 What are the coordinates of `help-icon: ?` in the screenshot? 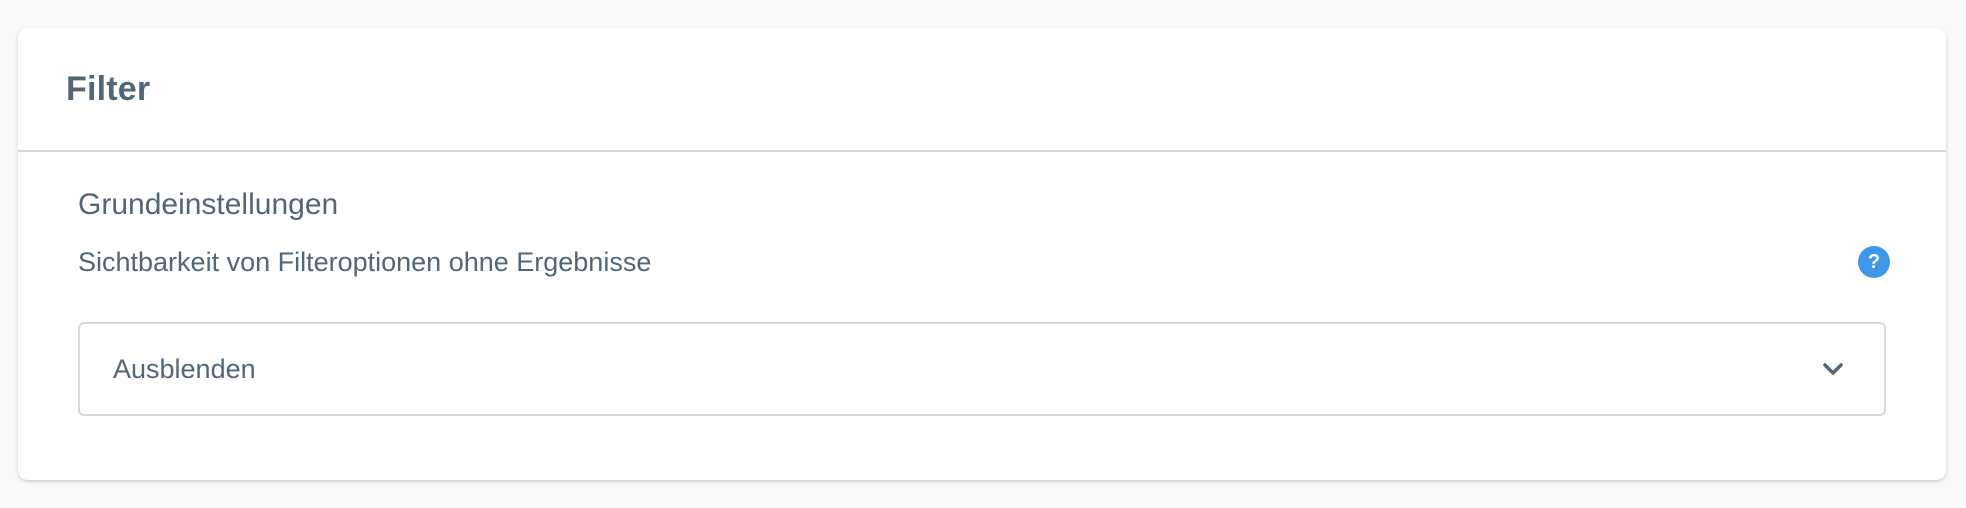 It's located at (1874, 262).